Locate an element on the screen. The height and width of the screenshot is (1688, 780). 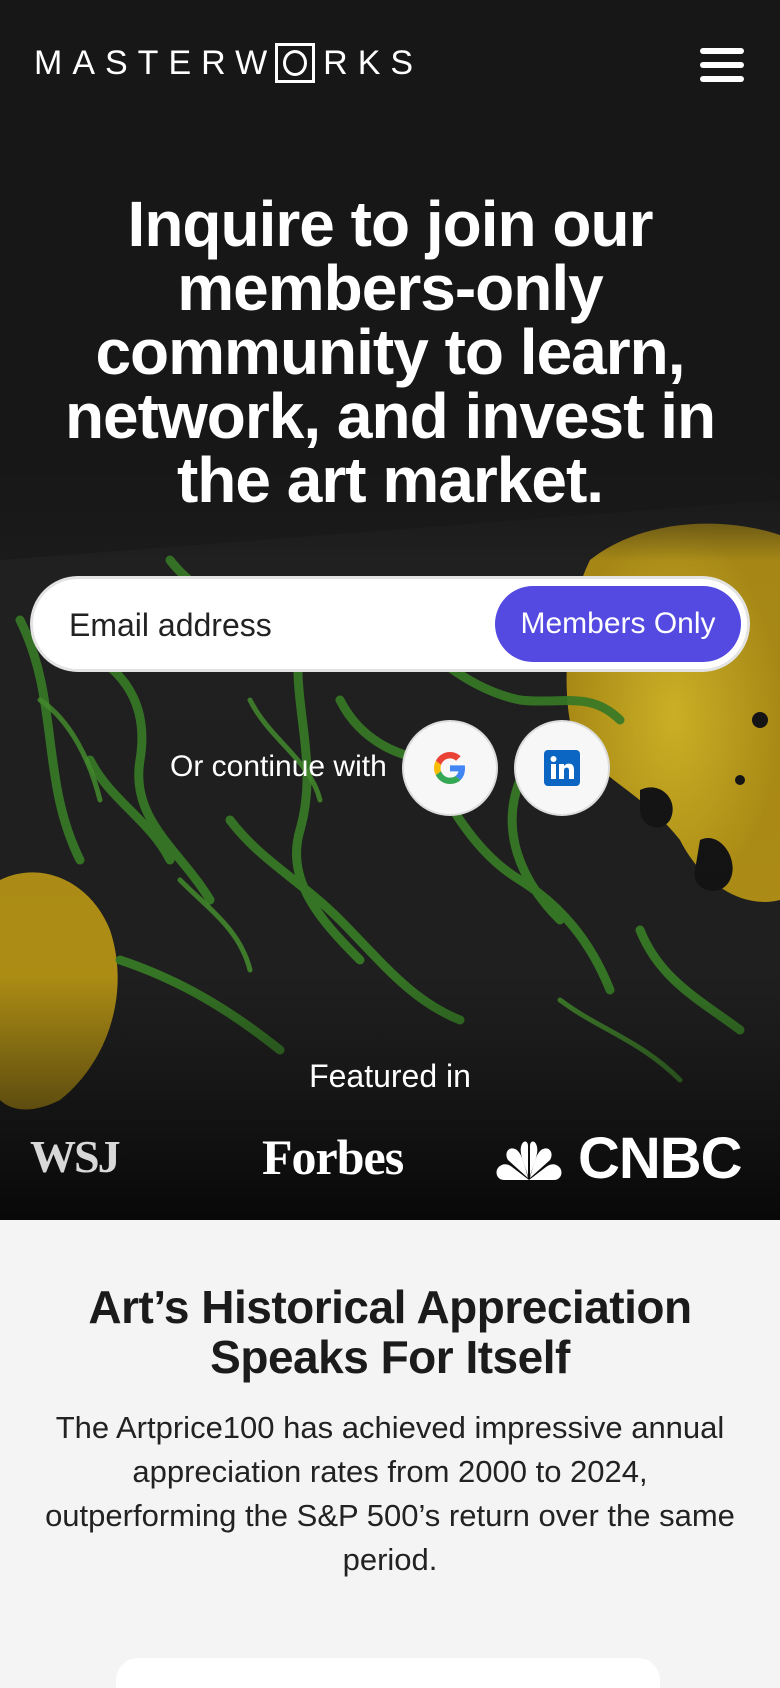
featured-in-label: Featured in is located at coordinates (390, 1076).